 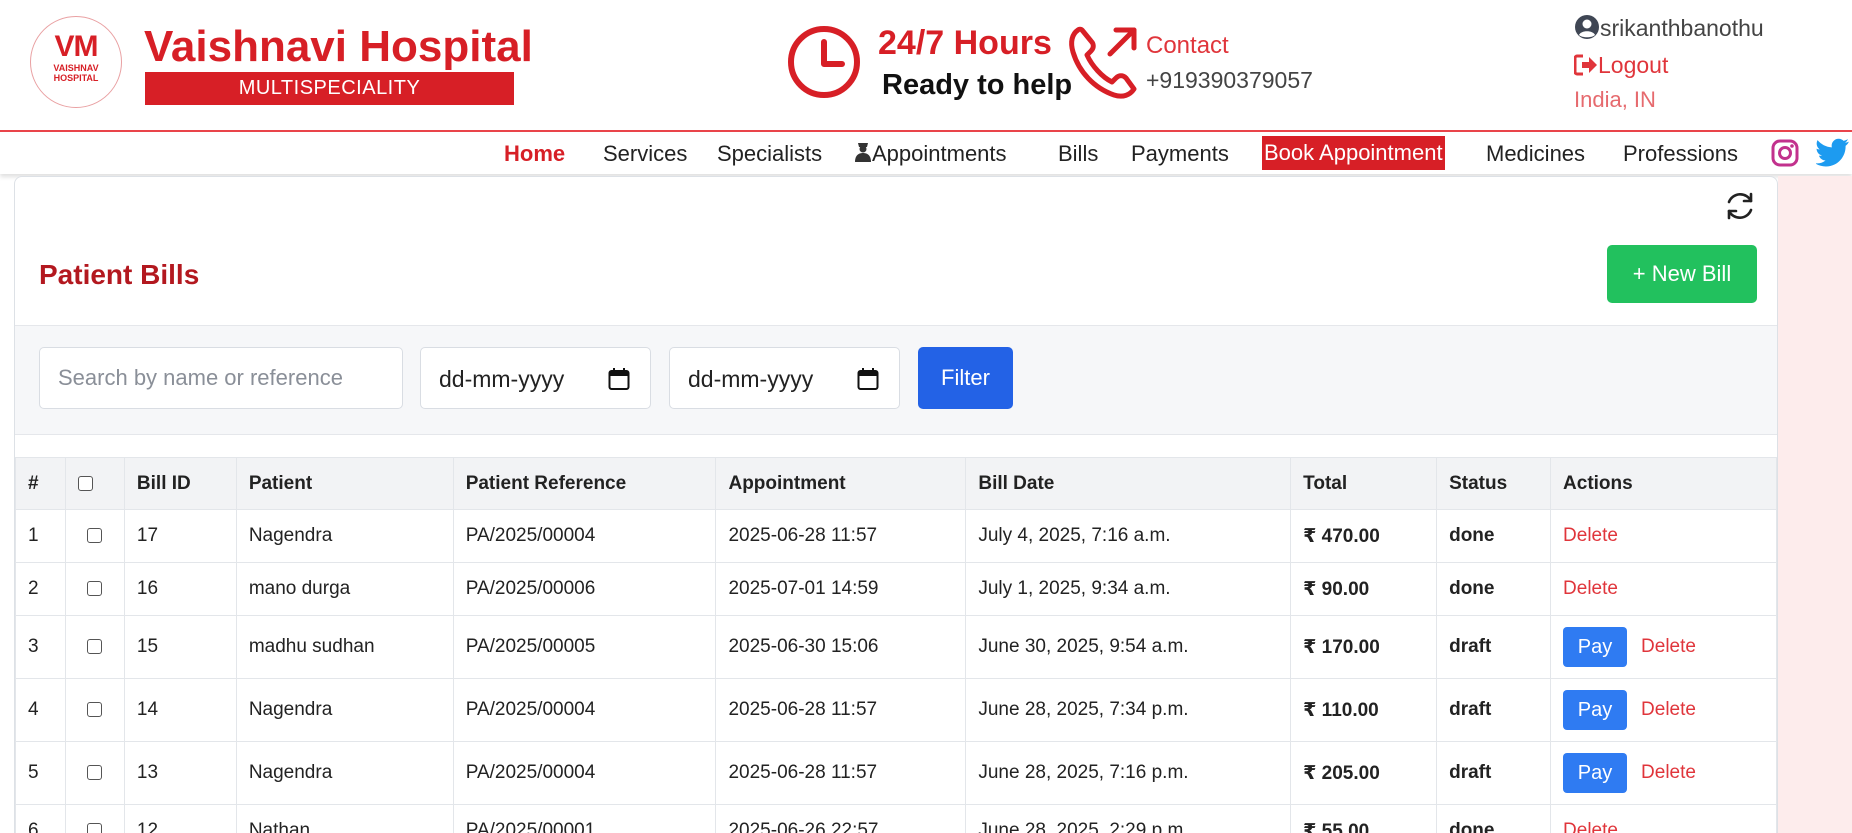 What do you see at coordinates (1833, 153) in the screenshot?
I see `twitter-icon` at bounding box center [1833, 153].